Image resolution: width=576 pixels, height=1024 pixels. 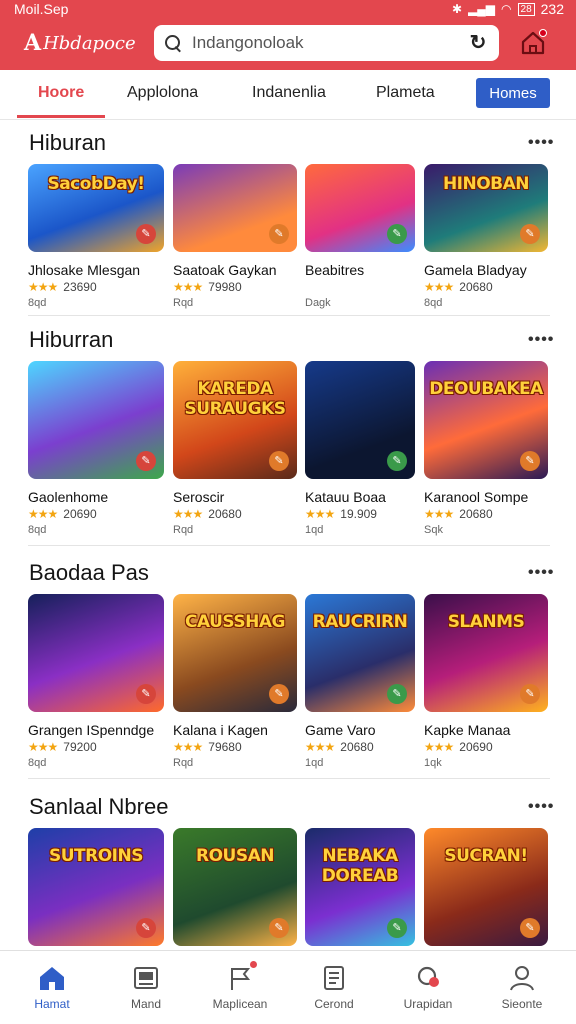 What do you see at coordinates (308, 287) in the screenshot?
I see `game-rating` at bounding box center [308, 287].